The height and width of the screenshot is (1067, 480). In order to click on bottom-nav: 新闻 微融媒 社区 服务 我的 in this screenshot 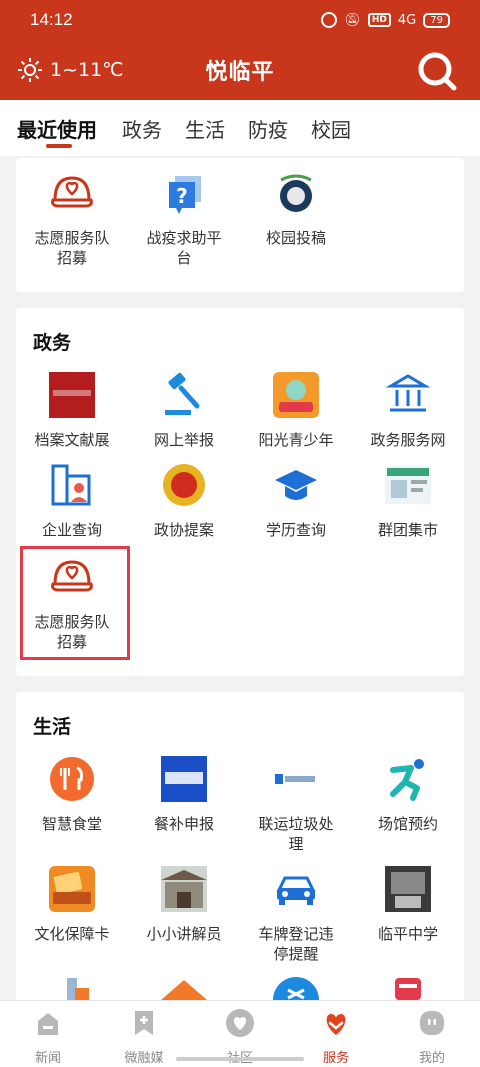, I will do `click(240, 1033)`.